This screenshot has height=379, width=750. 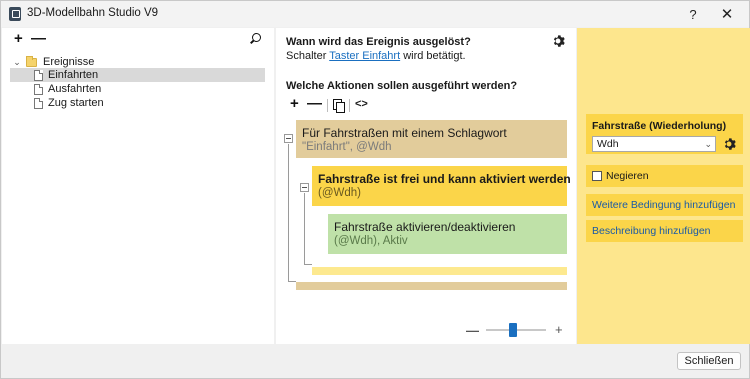 What do you see at coordinates (73, 75) in the screenshot?
I see `tree-item-label: Einfahrten` at bounding box center [73, 75].